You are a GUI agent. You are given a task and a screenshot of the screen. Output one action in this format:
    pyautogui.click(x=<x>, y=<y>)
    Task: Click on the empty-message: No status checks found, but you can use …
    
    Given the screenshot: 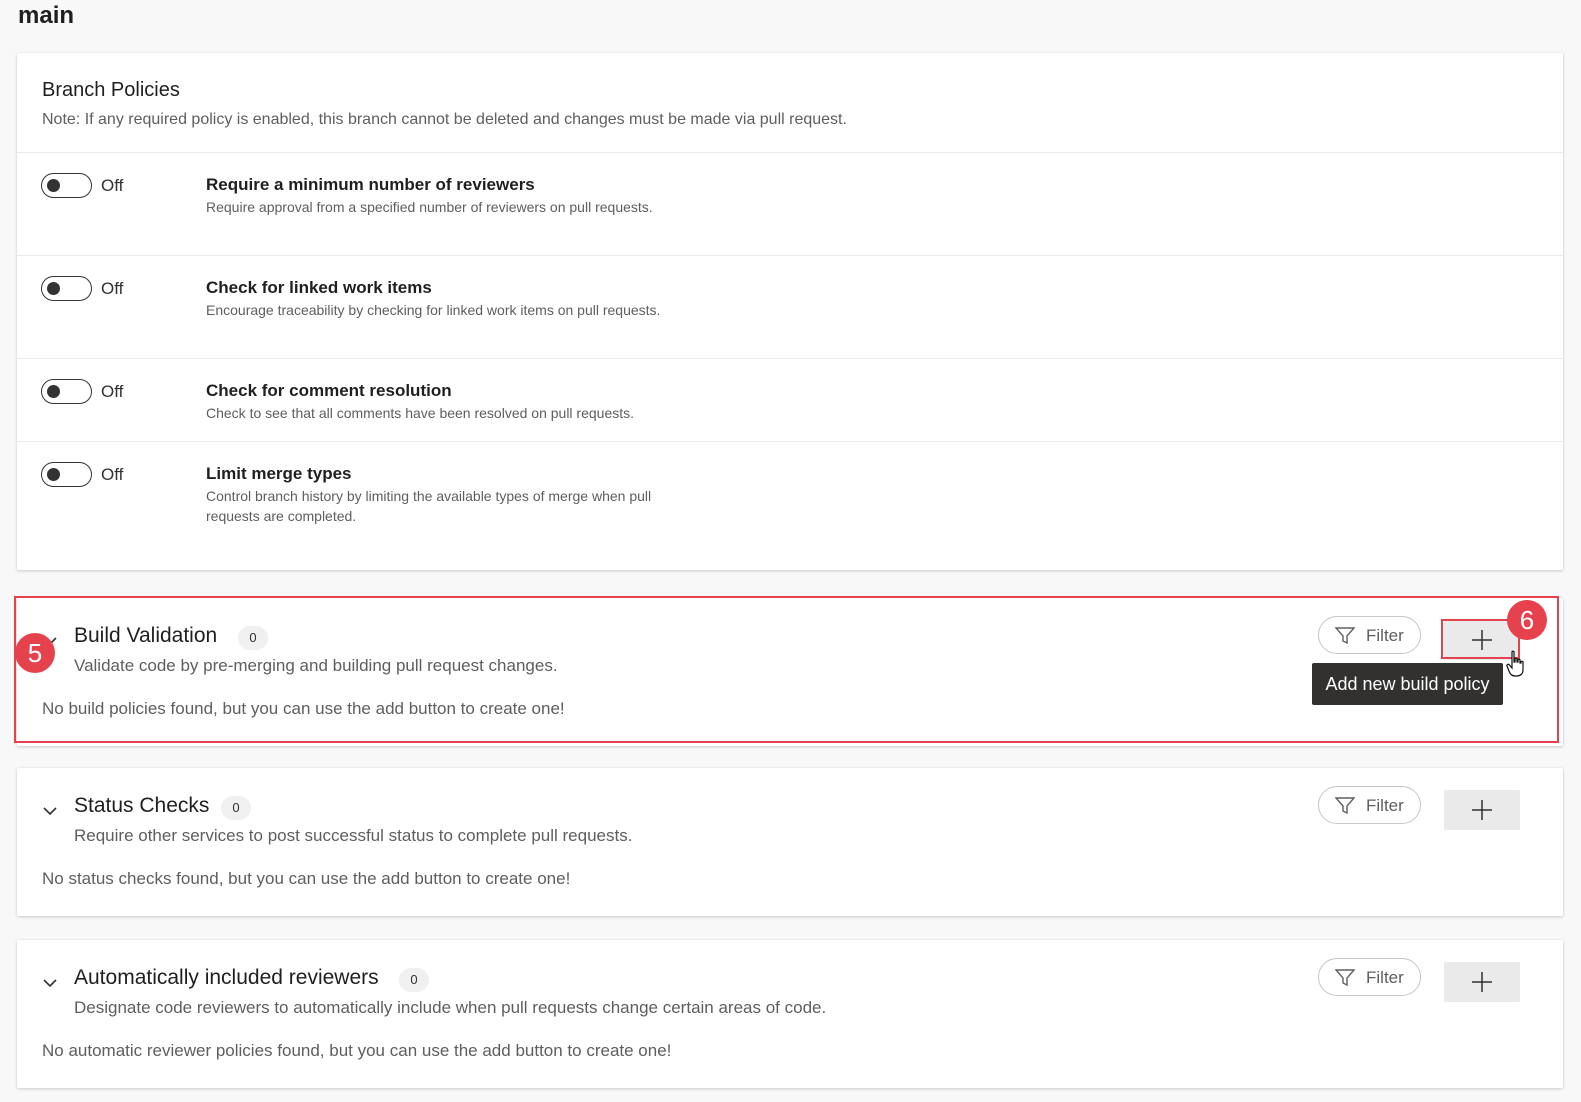 What is the action you would take?
    pyautogui.click(x=306, y=878)
    